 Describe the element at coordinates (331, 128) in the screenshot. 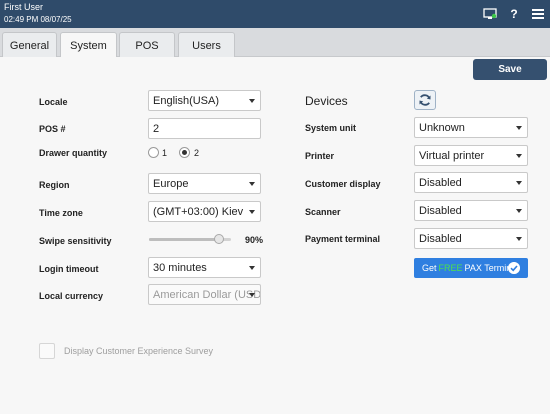

I see `system-unit-label: System unit` at that location.